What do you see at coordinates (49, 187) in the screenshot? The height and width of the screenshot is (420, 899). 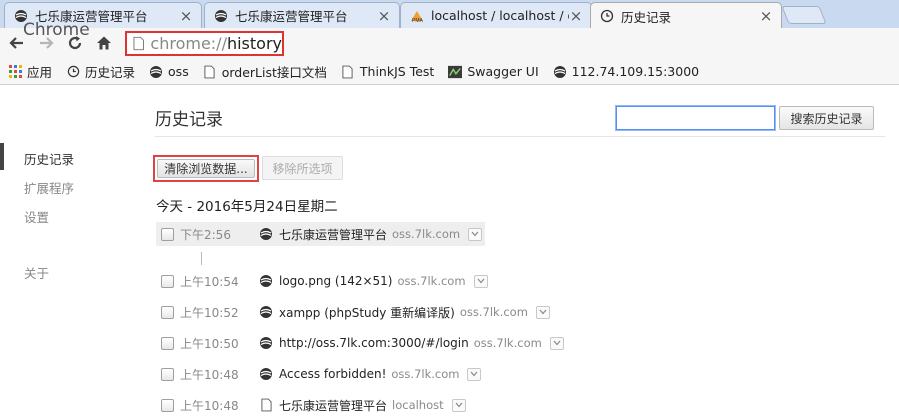 I see `sidebar-item-extensions: 扩展程序` at bounding box center [49, 187].